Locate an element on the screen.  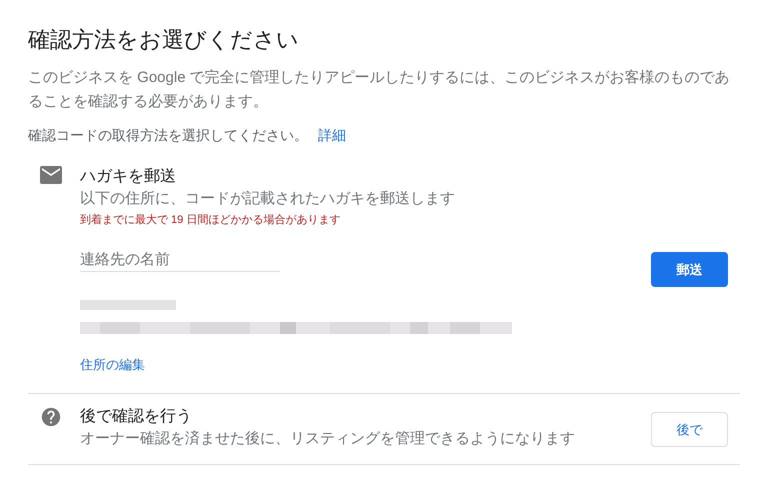
option-description: 以下の住所に、コードが記載されたハガキを郵送します is located at coordinates (268, 199).